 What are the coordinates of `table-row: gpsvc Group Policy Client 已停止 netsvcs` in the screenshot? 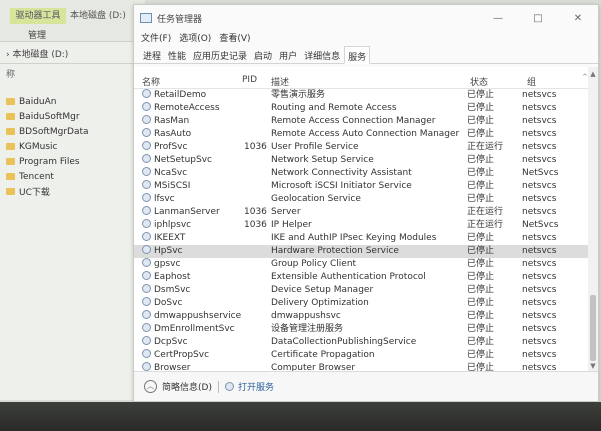 It's located at (366, 264).